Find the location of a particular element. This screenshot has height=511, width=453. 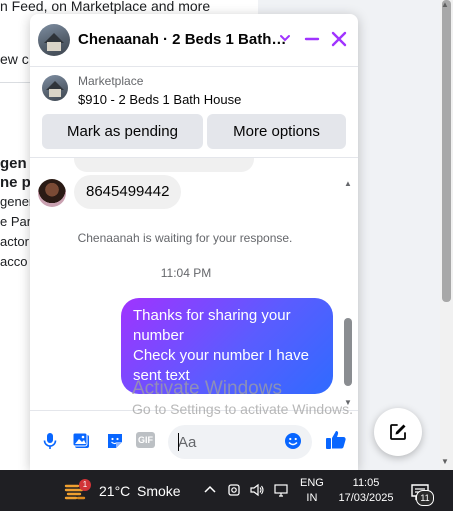

taskbar-clock: 11:05 17/03/2025 is located at coordinates (366, 491).